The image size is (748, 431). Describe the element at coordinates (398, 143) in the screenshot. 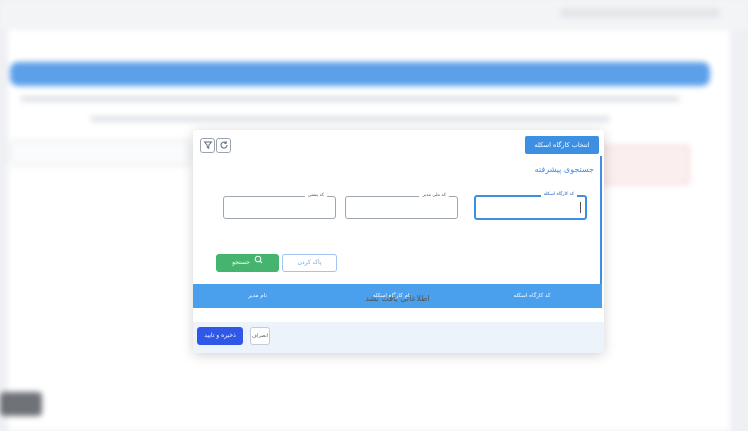

I see `dialog-header: انتخاب کارگاه اسکله` at that location.